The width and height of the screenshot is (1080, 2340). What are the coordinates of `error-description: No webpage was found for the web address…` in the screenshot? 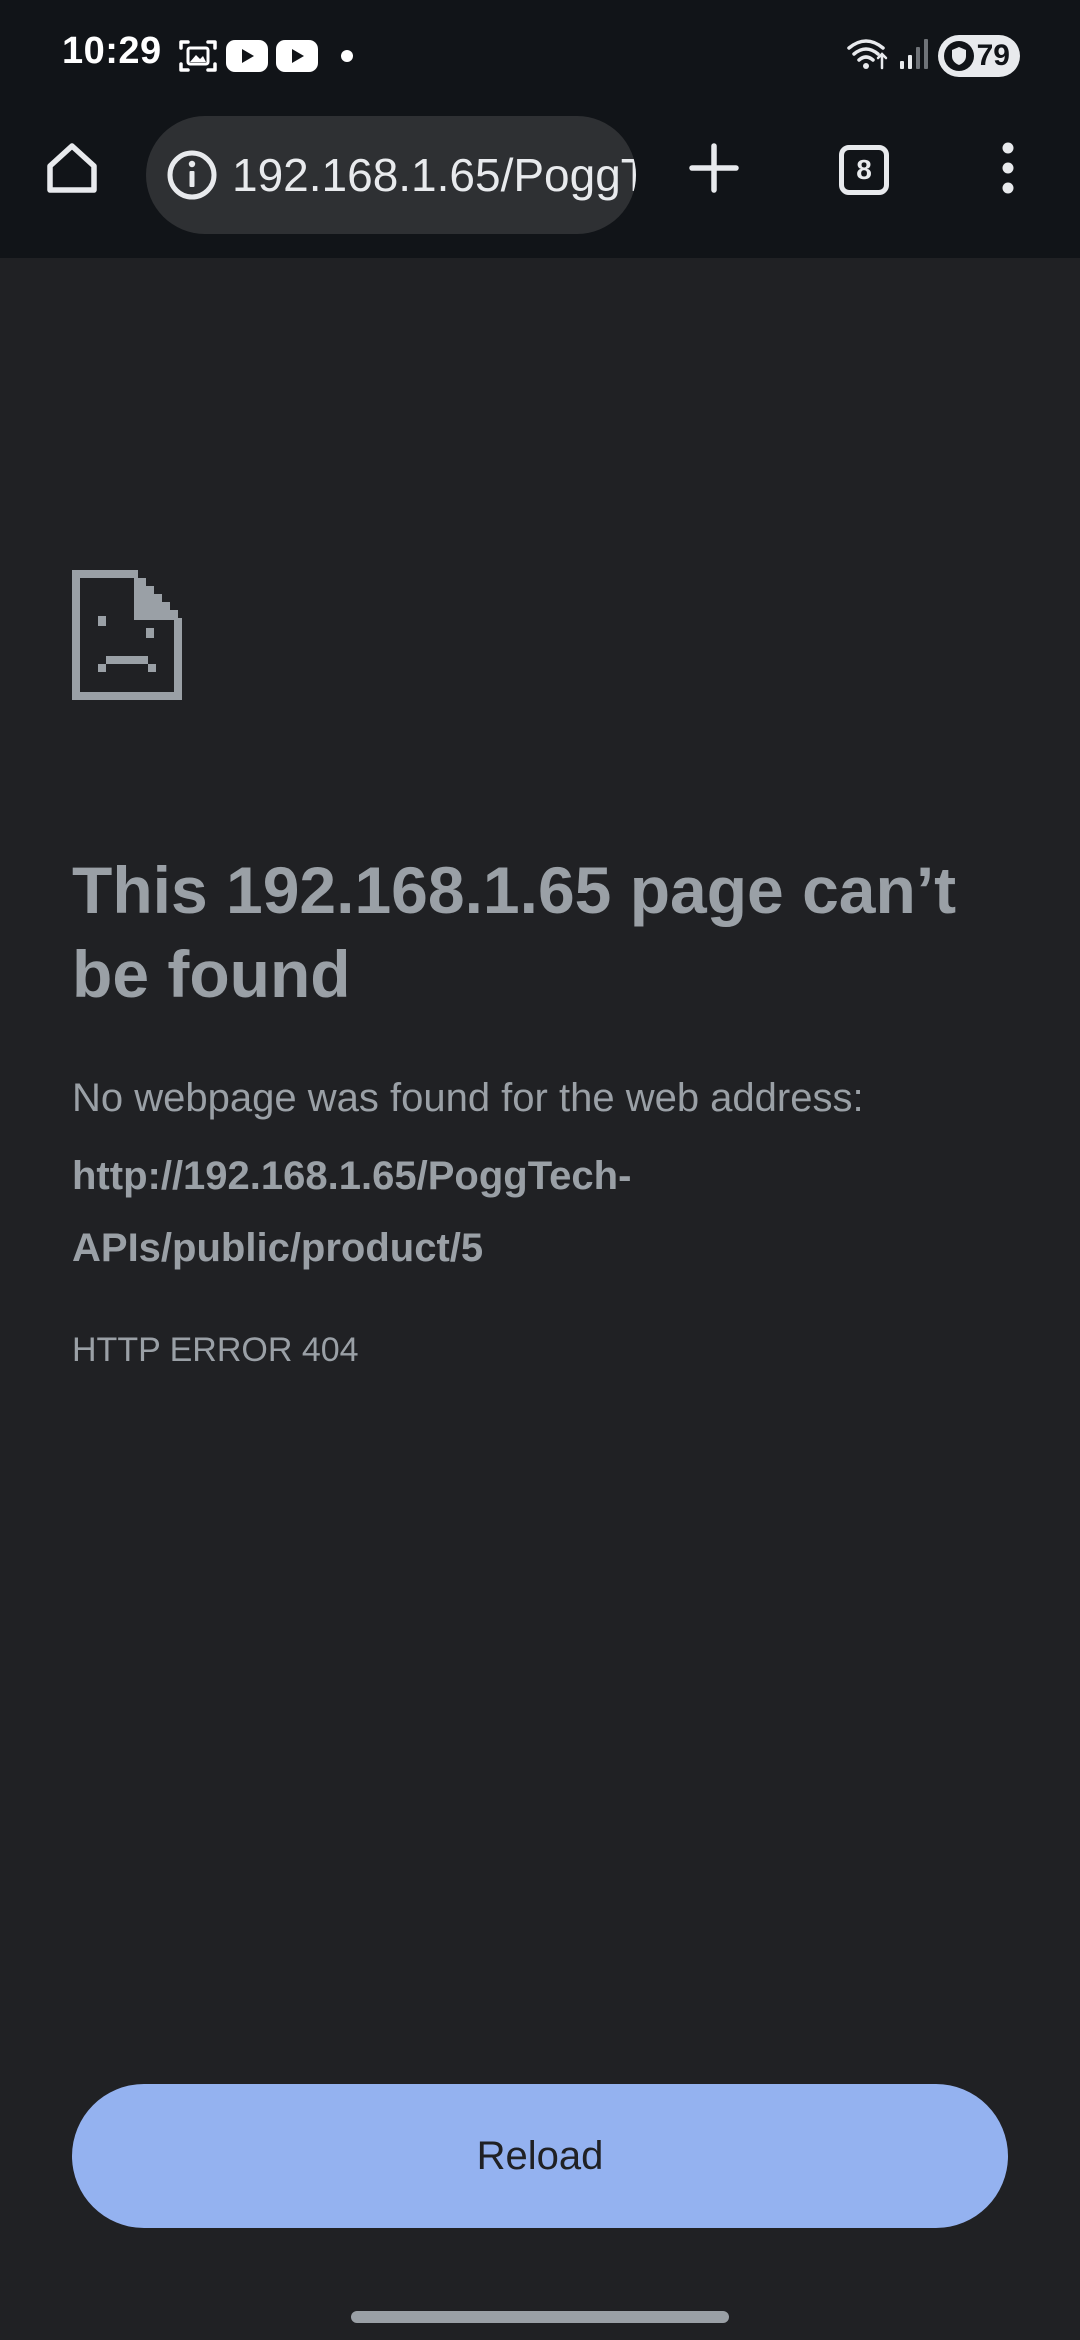 It's located at (468, 1098).